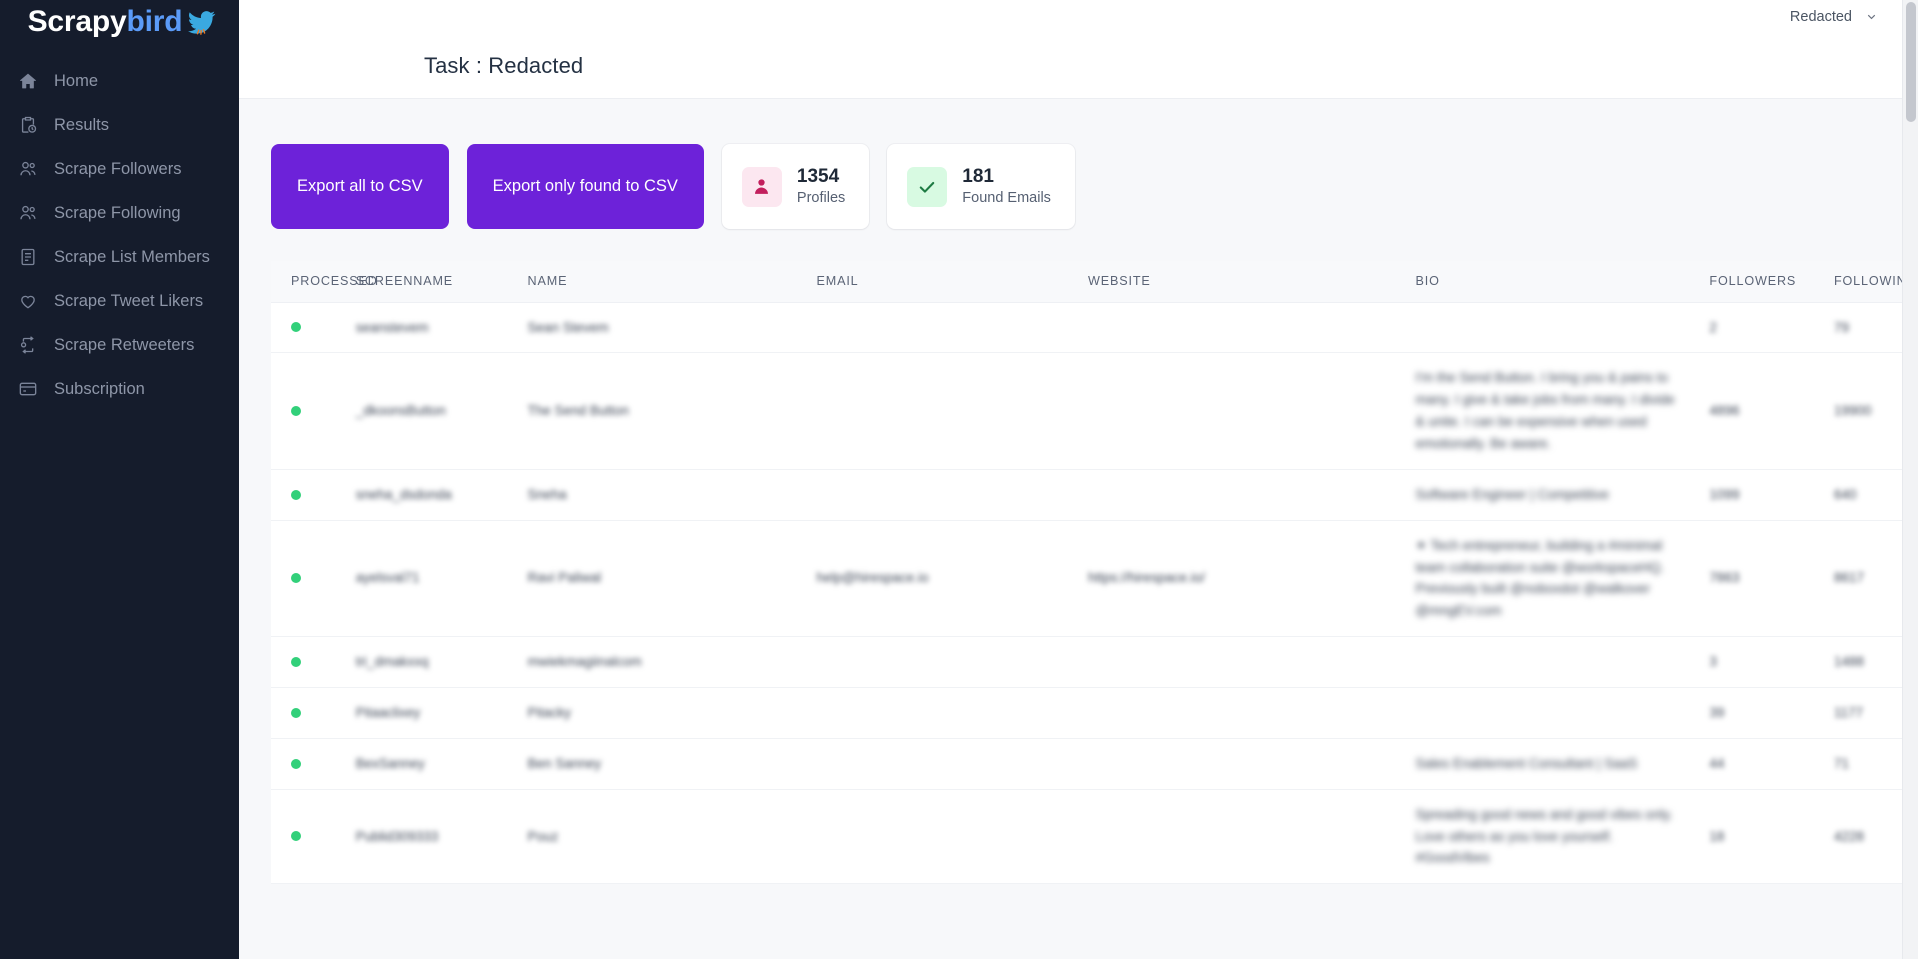  I want to click on stat-card-found-emails: 181 Found Emails, so click(981, 186).